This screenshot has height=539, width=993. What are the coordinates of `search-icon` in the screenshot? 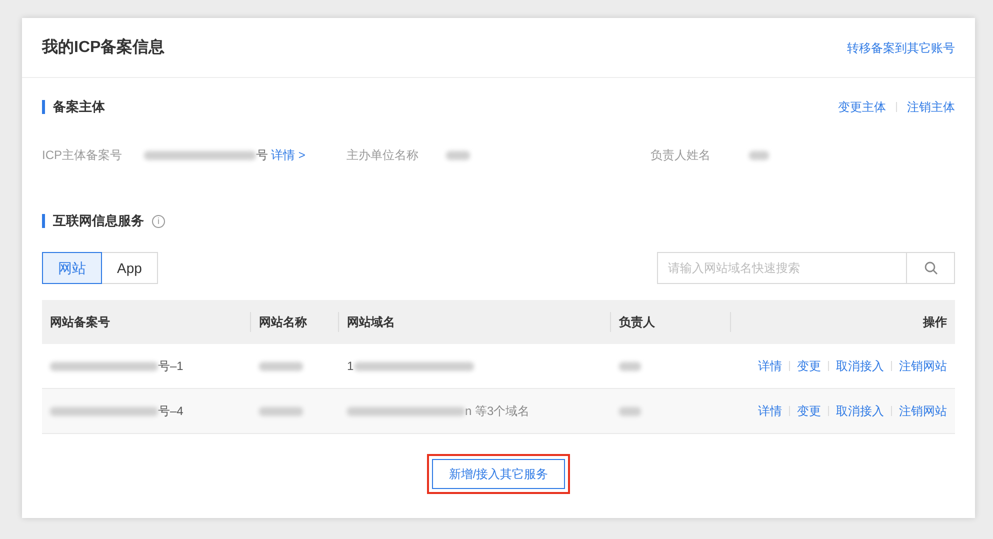 It's located at (931, 268).